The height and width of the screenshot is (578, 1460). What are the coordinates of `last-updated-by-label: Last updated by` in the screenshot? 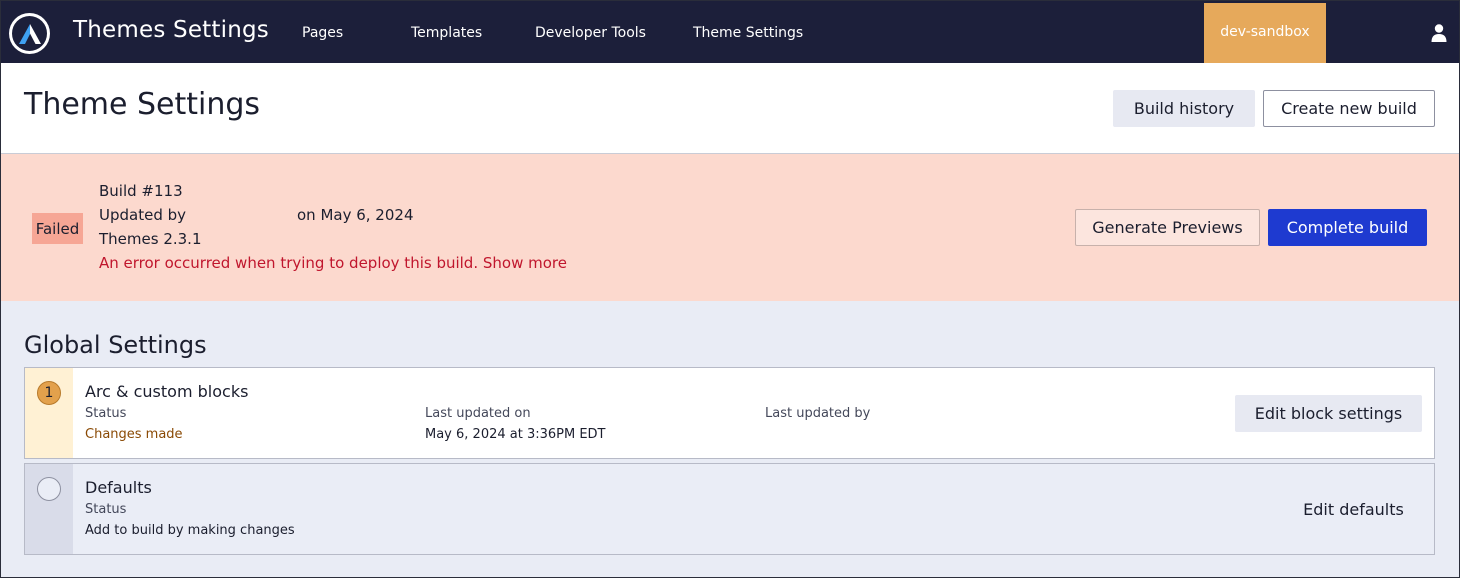 It's located at (818, 413).